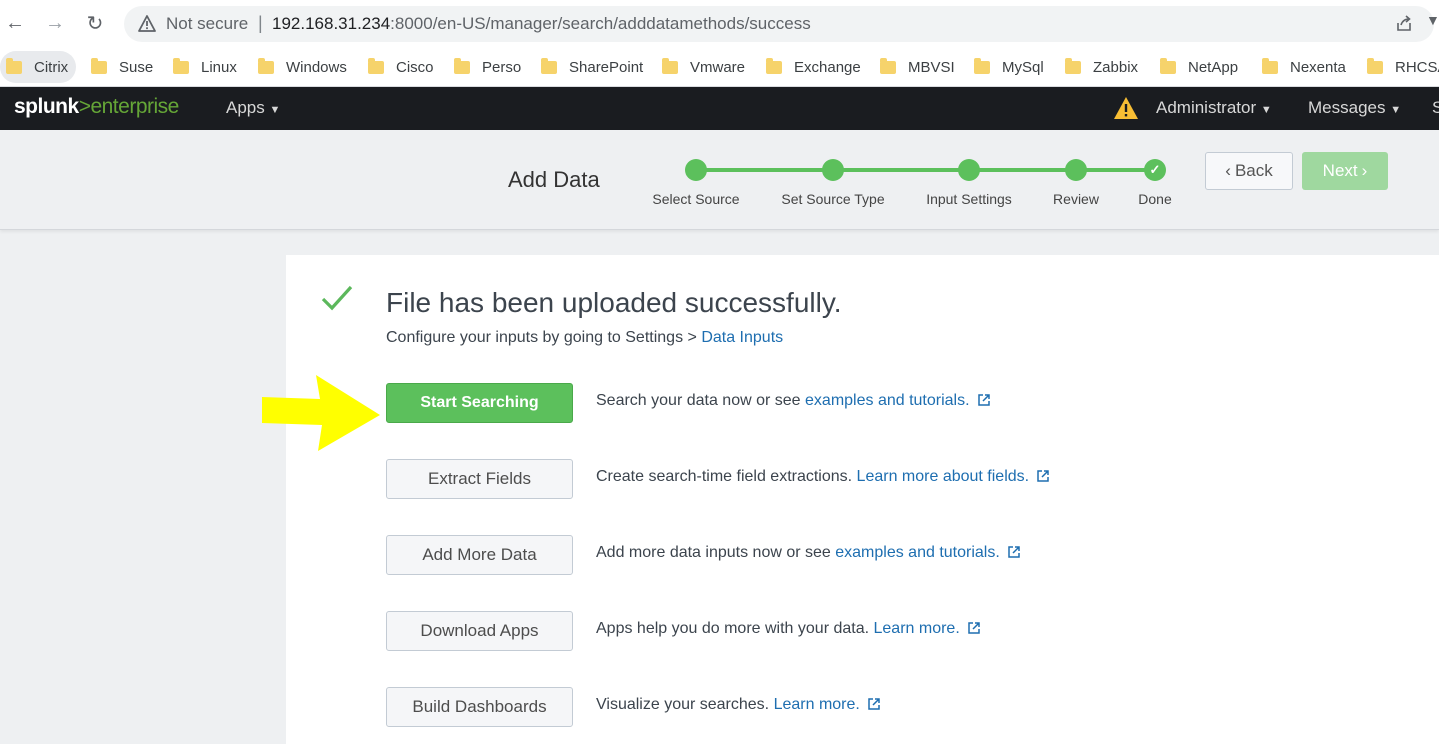 Image resolution: width=1439 pixels, height=744 pixels. I want to click on chevron-left-icon: ‹, so click(1228, 170).